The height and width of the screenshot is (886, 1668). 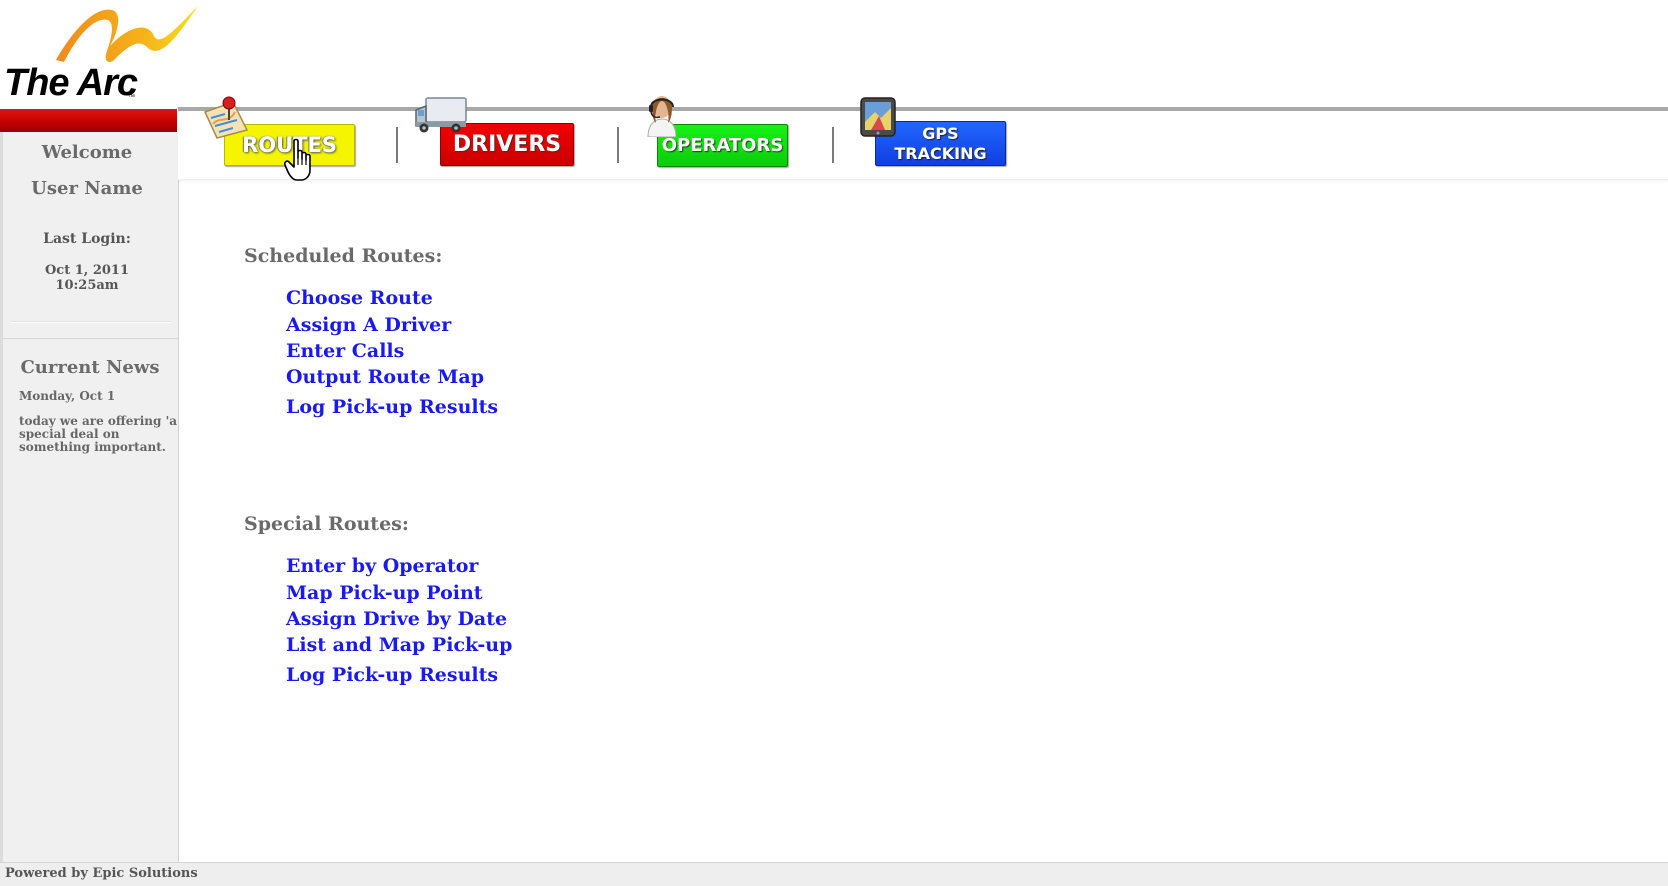 What do you see at coordinates (662, 116) in the screenshot?
I see `headset-operator-icon` at bounding box center [662, 116].